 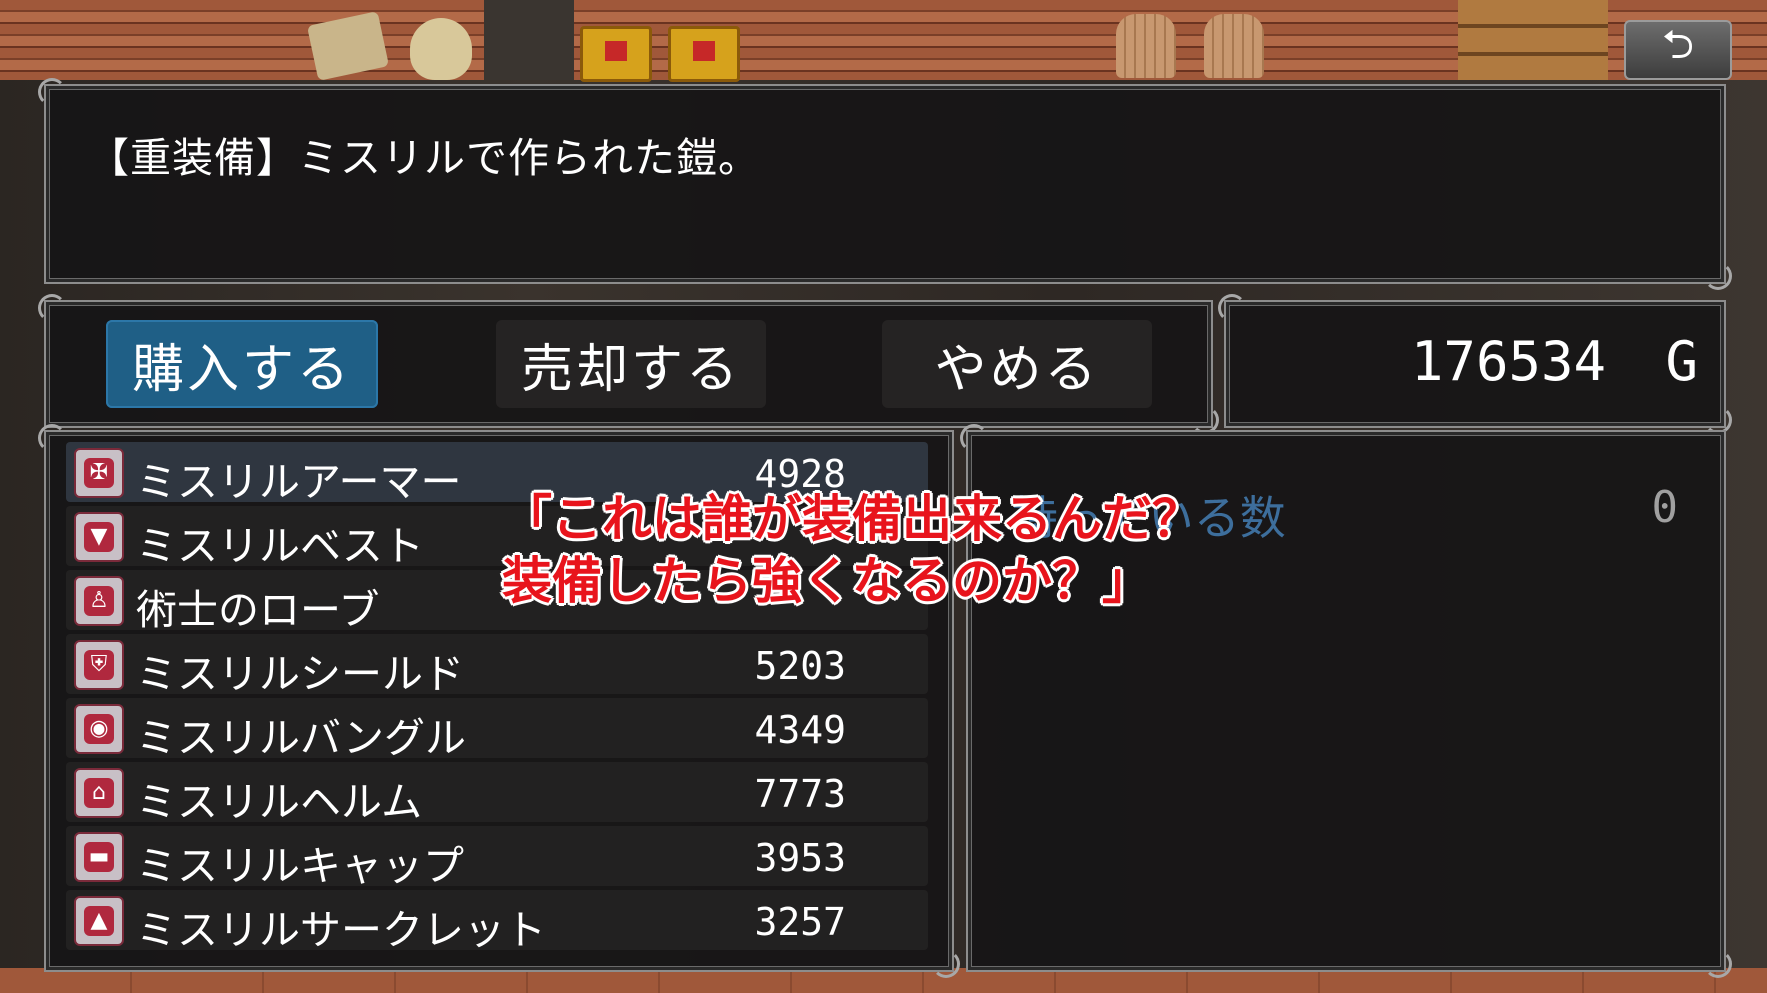 What do you see at coordinates (258, 610) in the screenshot?
I see `item-name: 術士のローブ` at bounding box center [258, 610].